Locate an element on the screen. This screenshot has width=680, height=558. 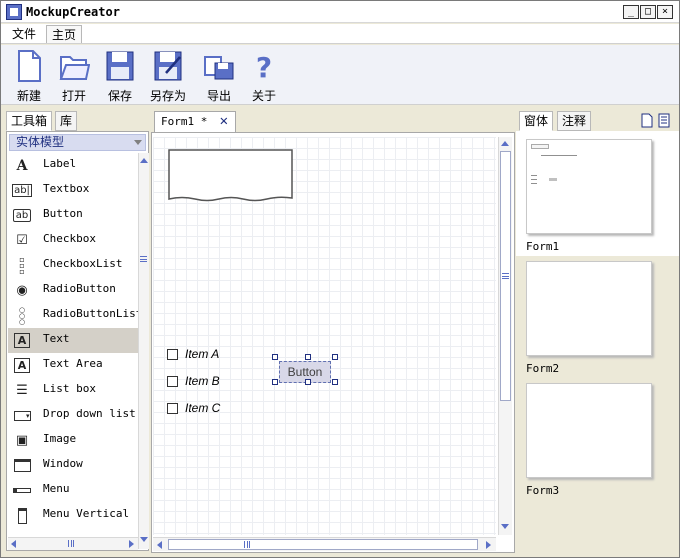
menu-bar: 文件 主页 is located at coordinates (340, 34).